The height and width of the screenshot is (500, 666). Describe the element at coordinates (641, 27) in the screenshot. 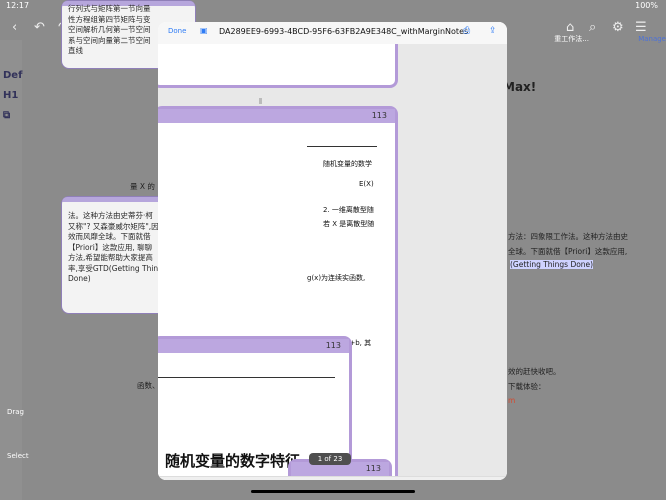

I see `toolbar-icon-4: ☰` at that location.